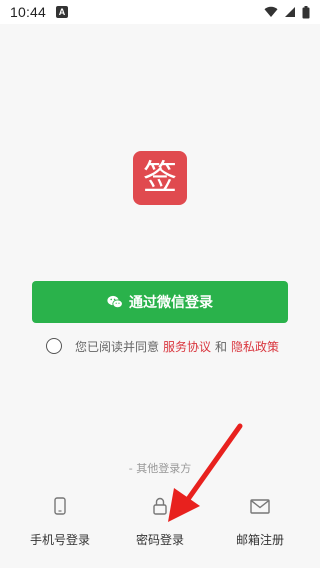  What do you see at coordinates (271, 12) in the screenshot?
I see `wifi-icon` at bounding box center [271, 12].